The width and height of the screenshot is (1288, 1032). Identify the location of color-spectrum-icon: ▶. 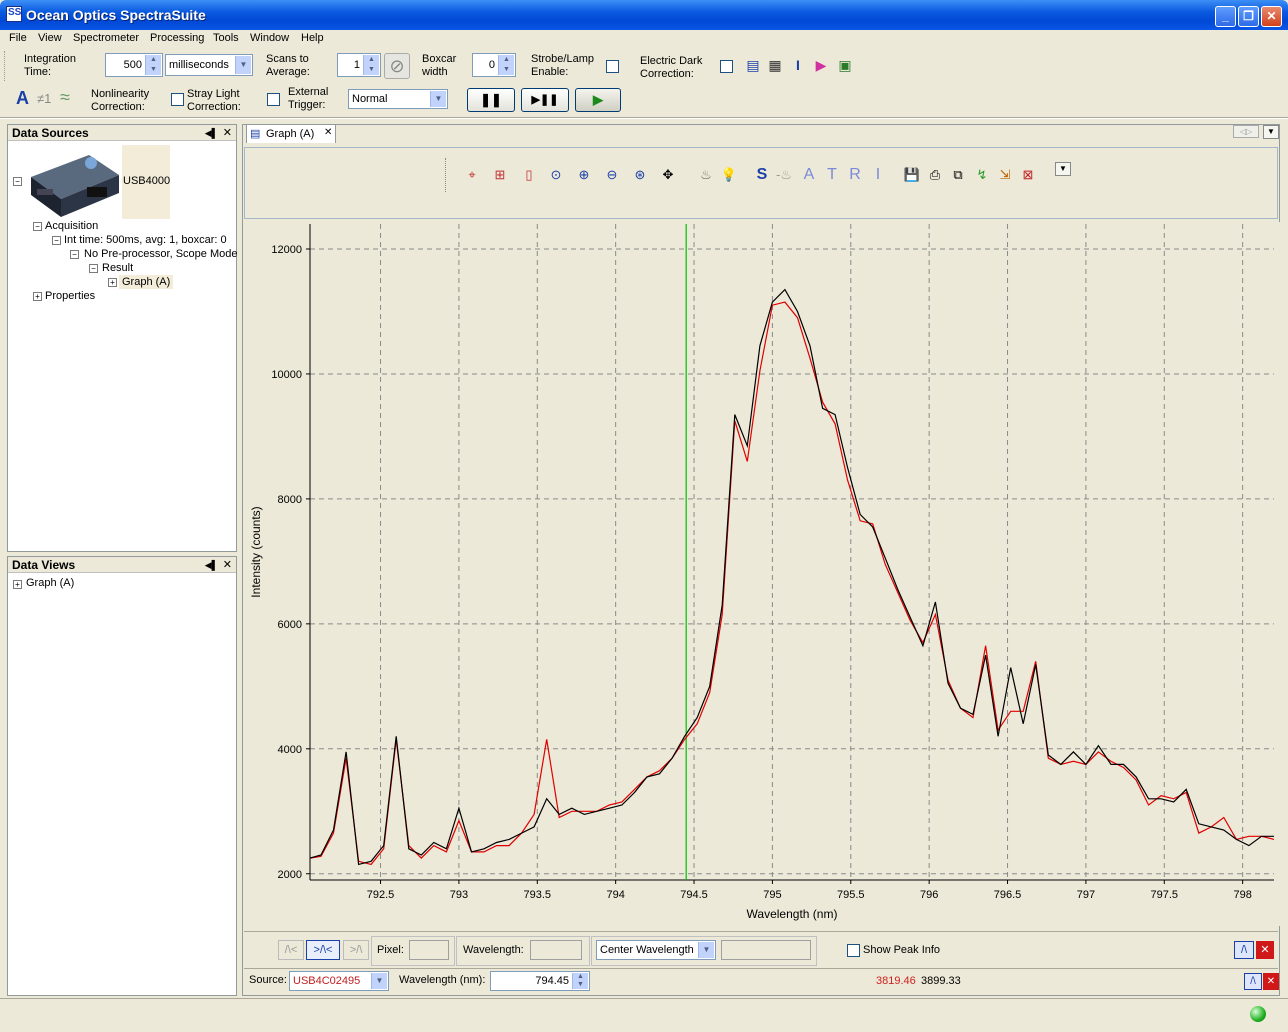
(821, 65).